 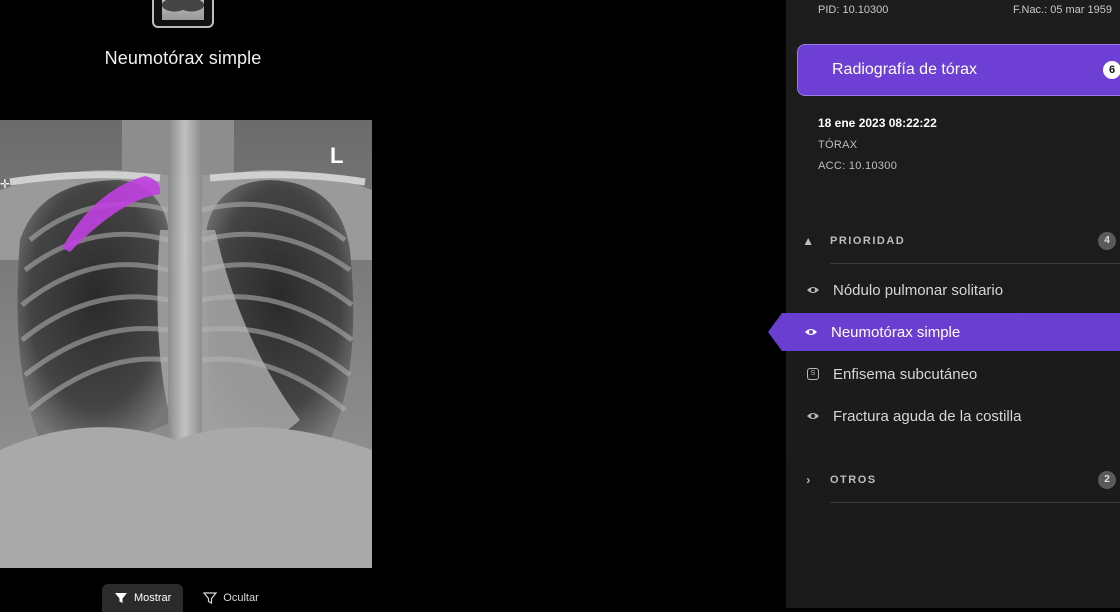 I want to click on priority-group-header: ▲ PRIORIDAD 4, so click(x=961, y=241).